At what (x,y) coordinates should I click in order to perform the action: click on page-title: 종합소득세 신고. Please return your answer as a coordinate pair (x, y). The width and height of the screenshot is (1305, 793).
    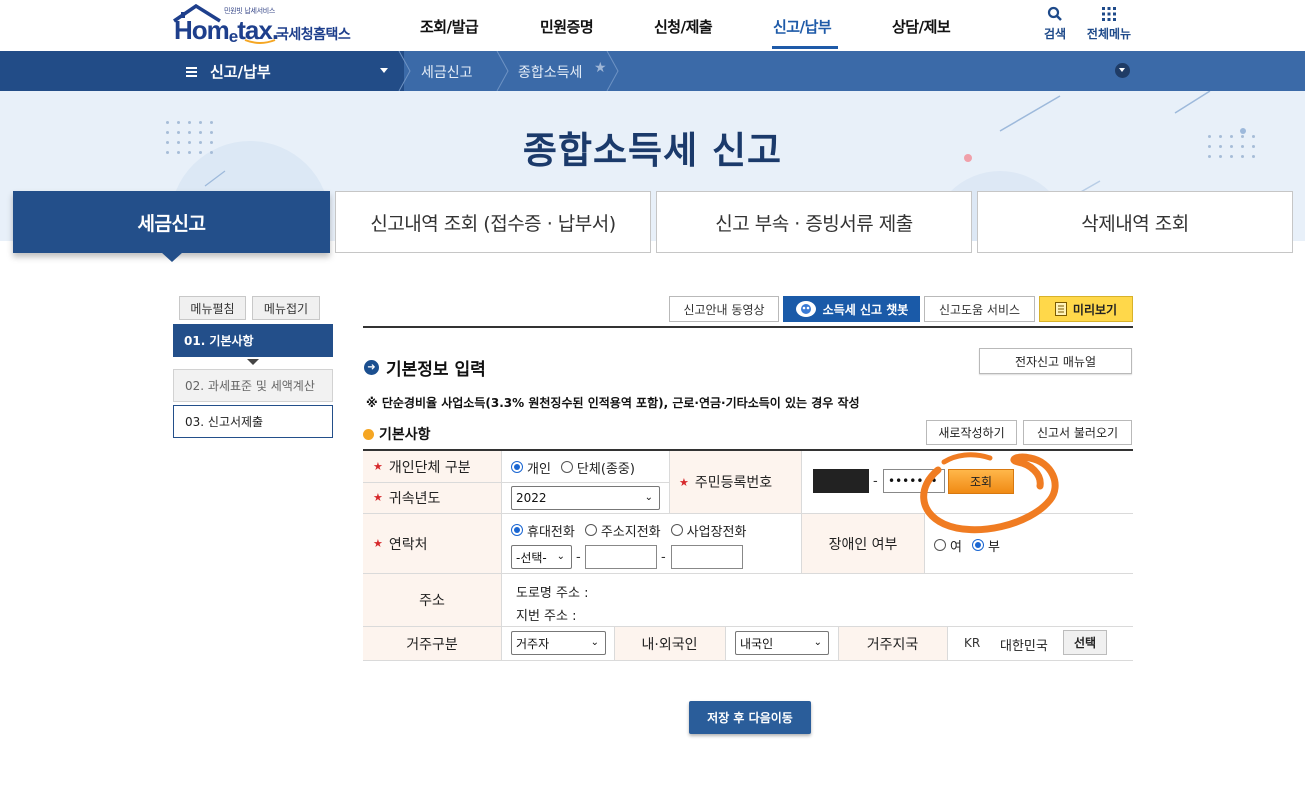
    Looking at the image, I should click on (652, 150).